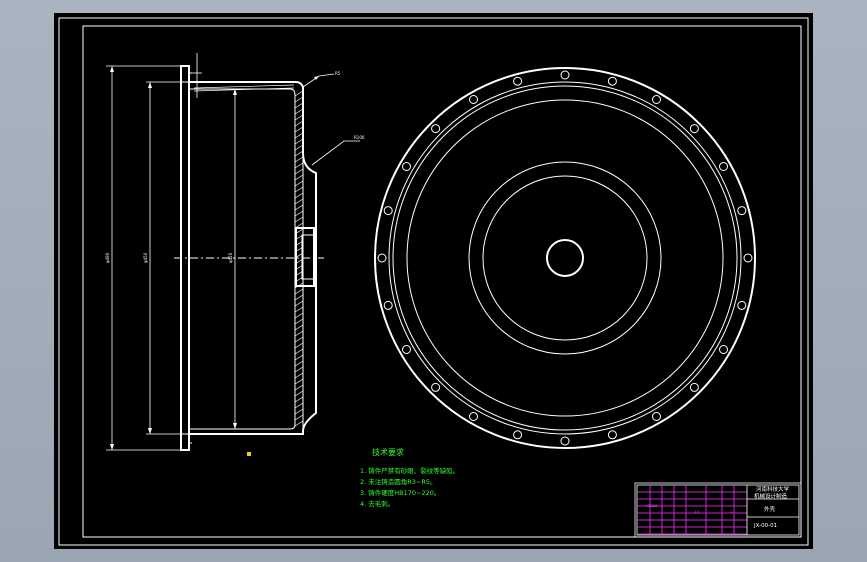 The image size is (867, 562). What do you see at coordinates (388, 452) in the screenshot?
I see `tech-req-title: 技术要求` at bounding box center [388, 452].